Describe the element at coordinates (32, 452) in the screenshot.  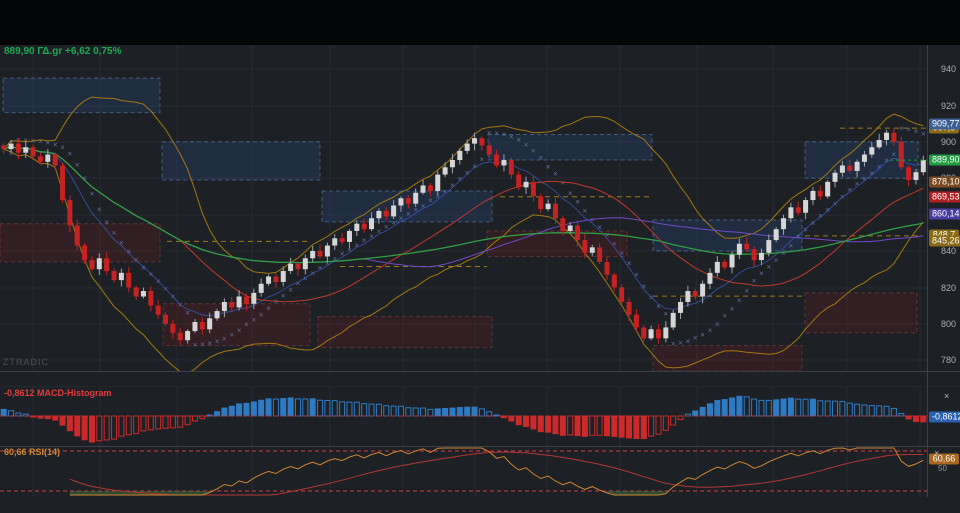
I see `rsi-indicator-label: 60,66 RSI(14)` at that location.